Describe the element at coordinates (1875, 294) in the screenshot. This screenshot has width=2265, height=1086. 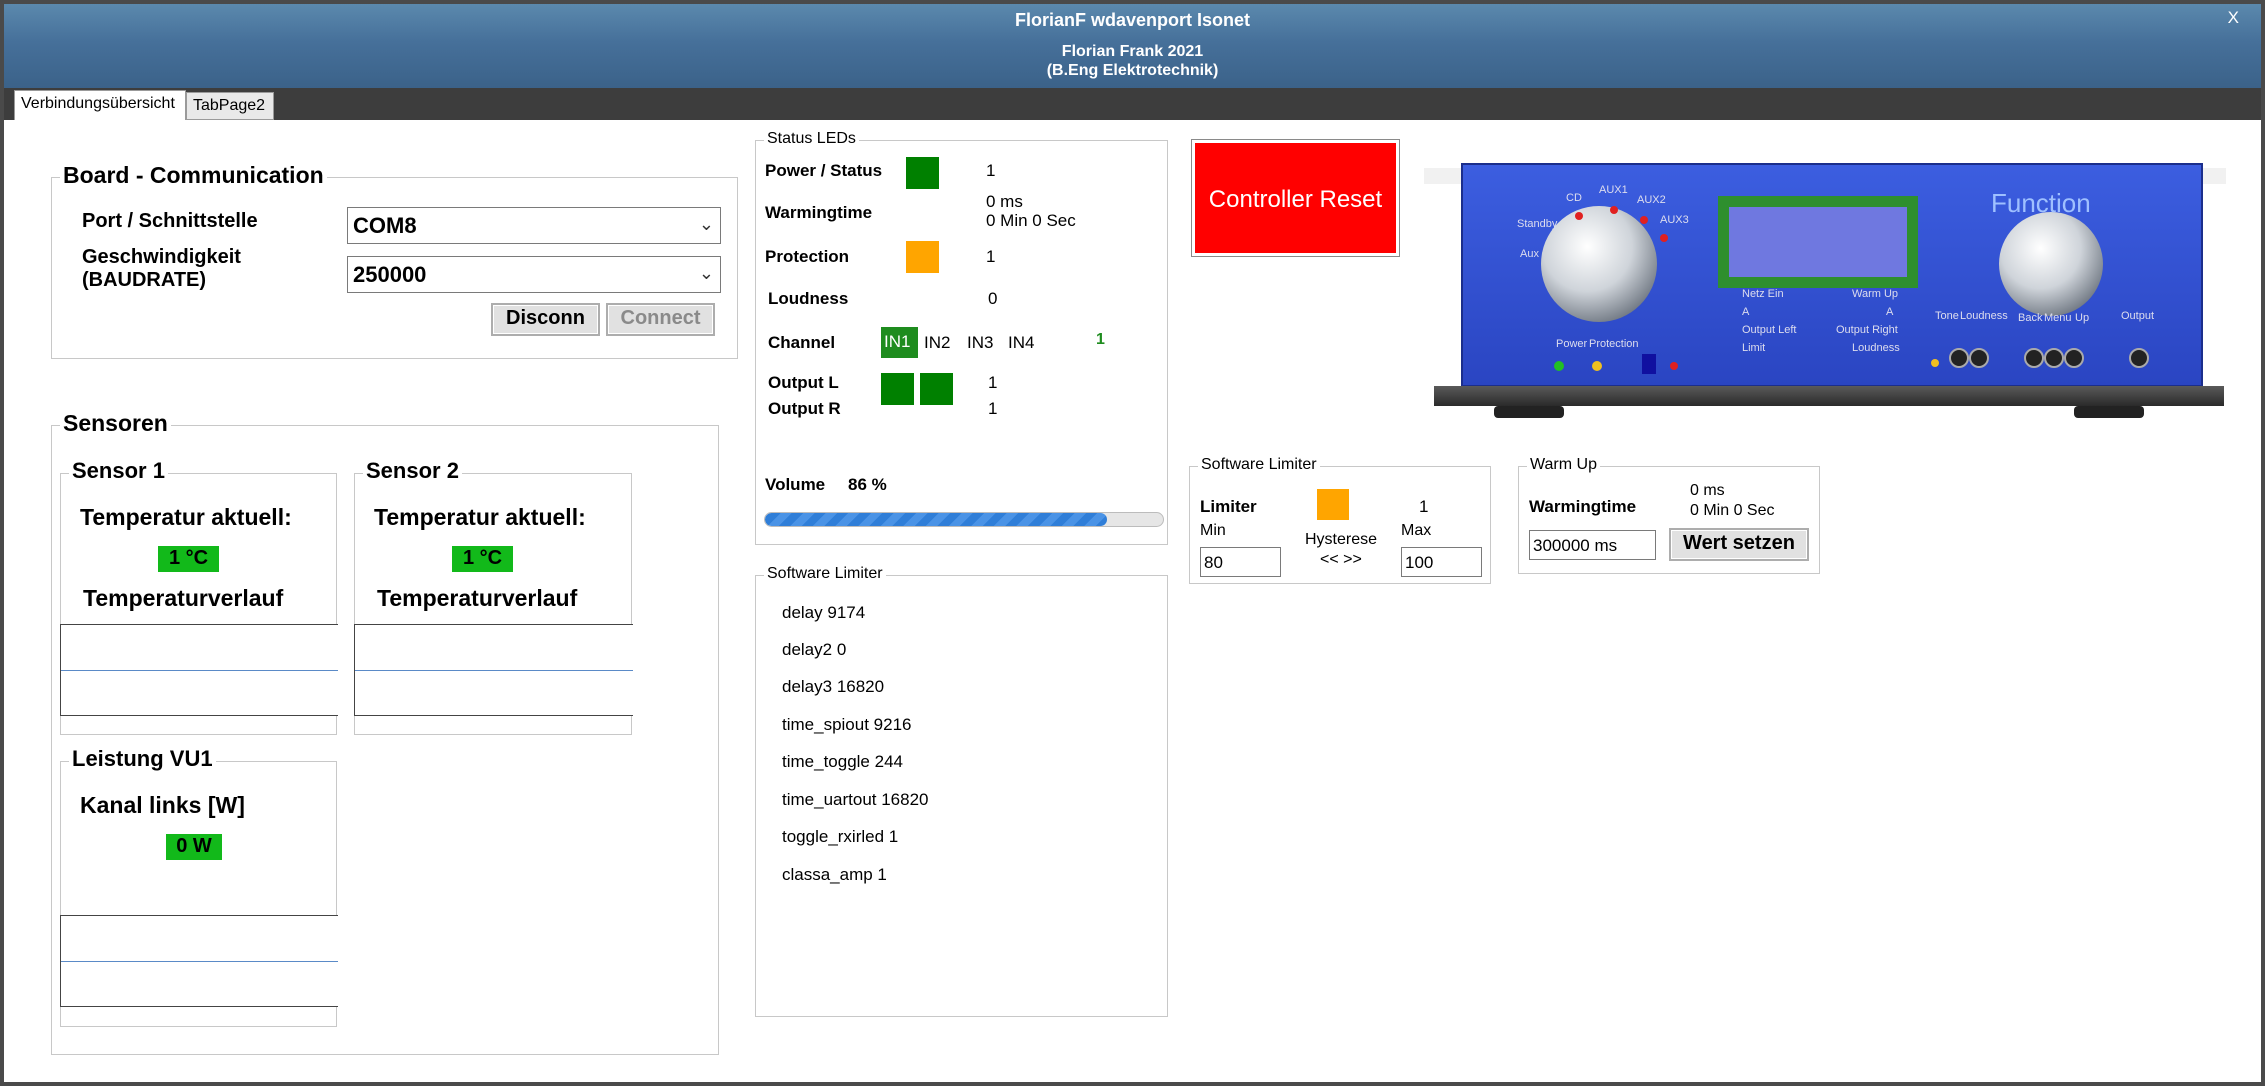
I see `device-label-warm-up: Warm Up` at that location.